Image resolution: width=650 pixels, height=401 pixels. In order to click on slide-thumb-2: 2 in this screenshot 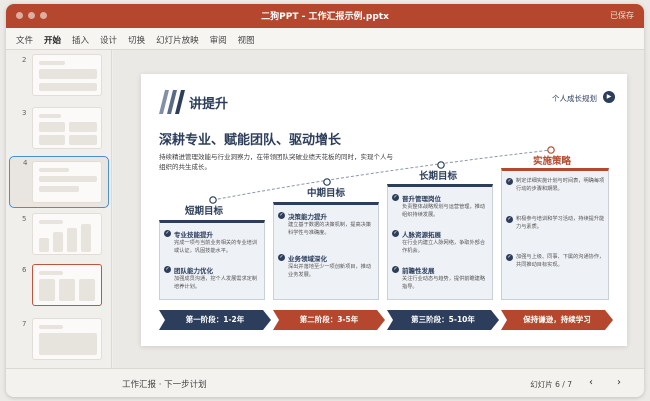, I will do `click(59, 79)`.